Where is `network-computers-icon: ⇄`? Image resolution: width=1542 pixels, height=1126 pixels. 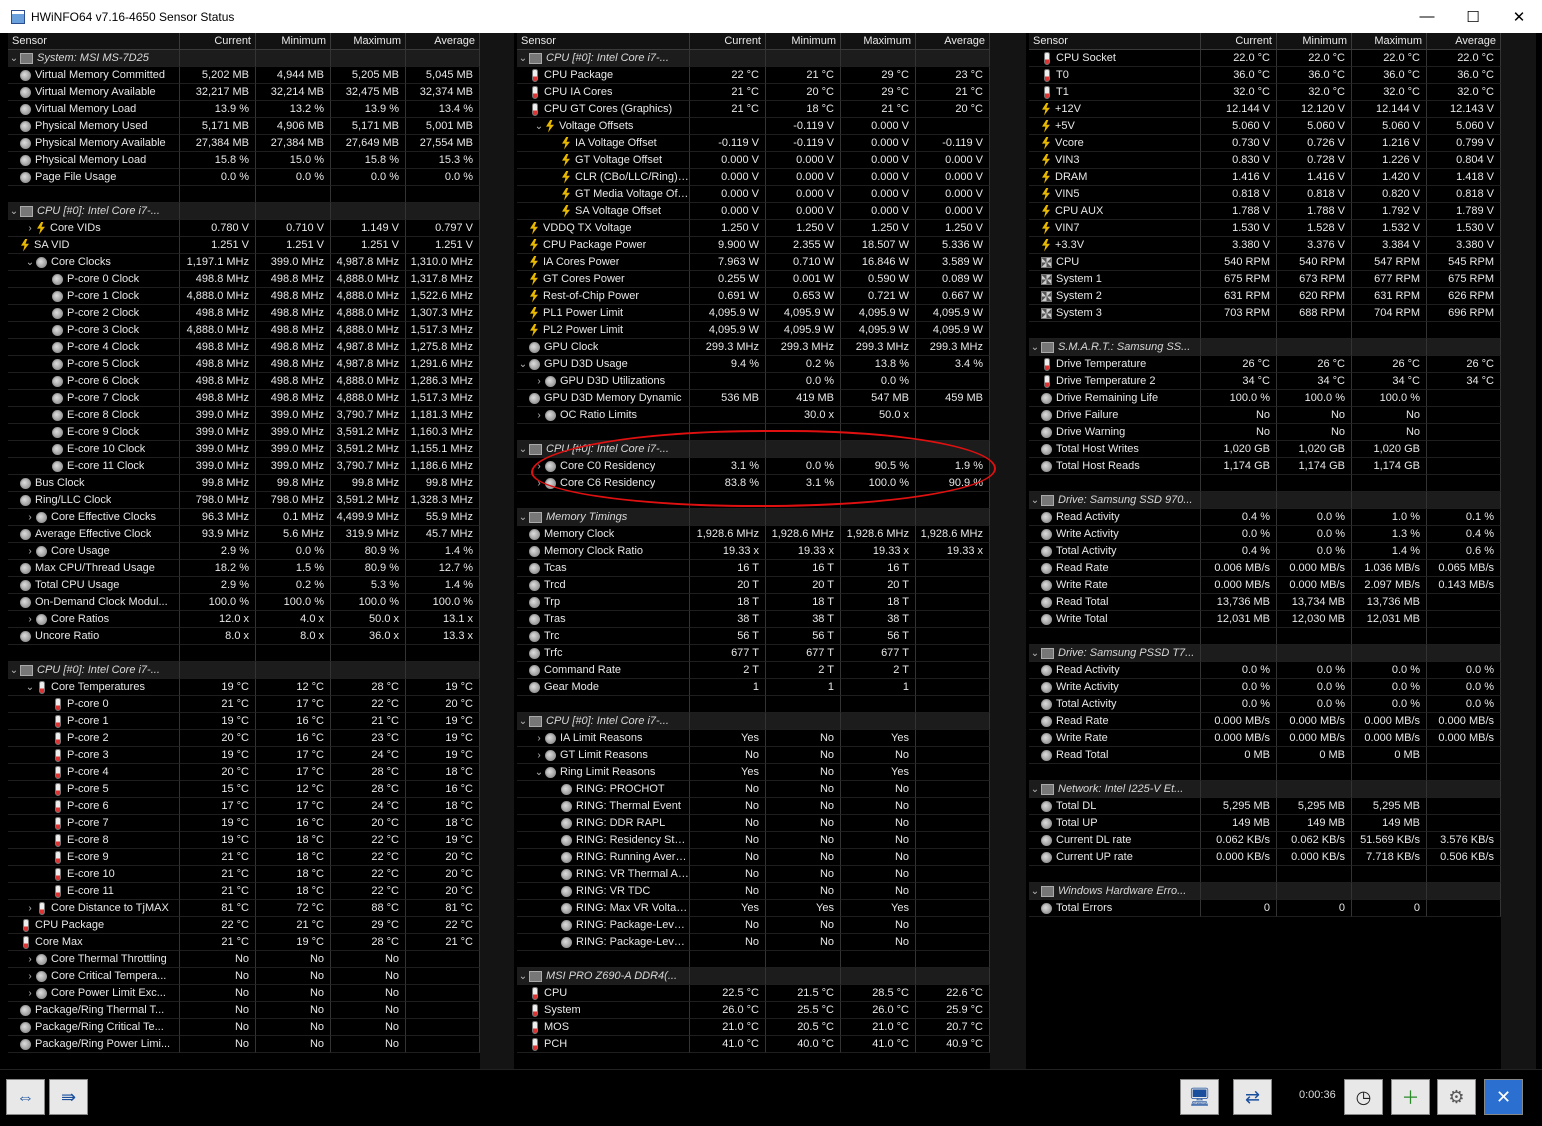 network-computers-icon: ⇄ is located at coordinates (1252, 1097).